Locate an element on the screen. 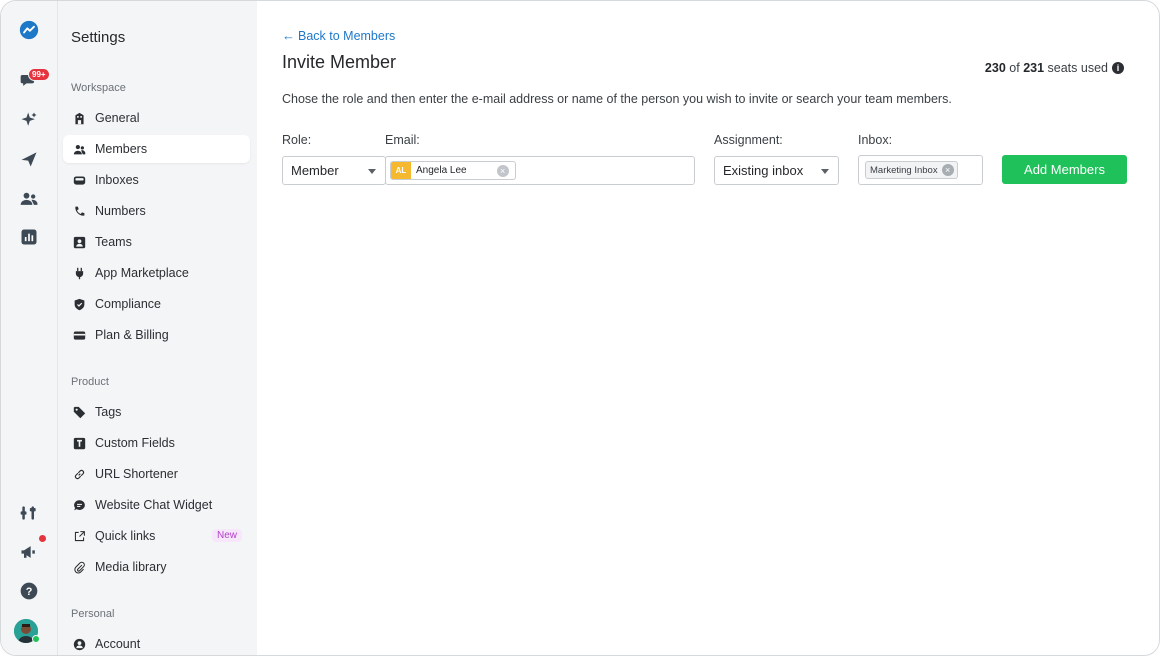  sidebar-item-website-chat-widget: Website Chat Widget is located at coordinates (156, 505).